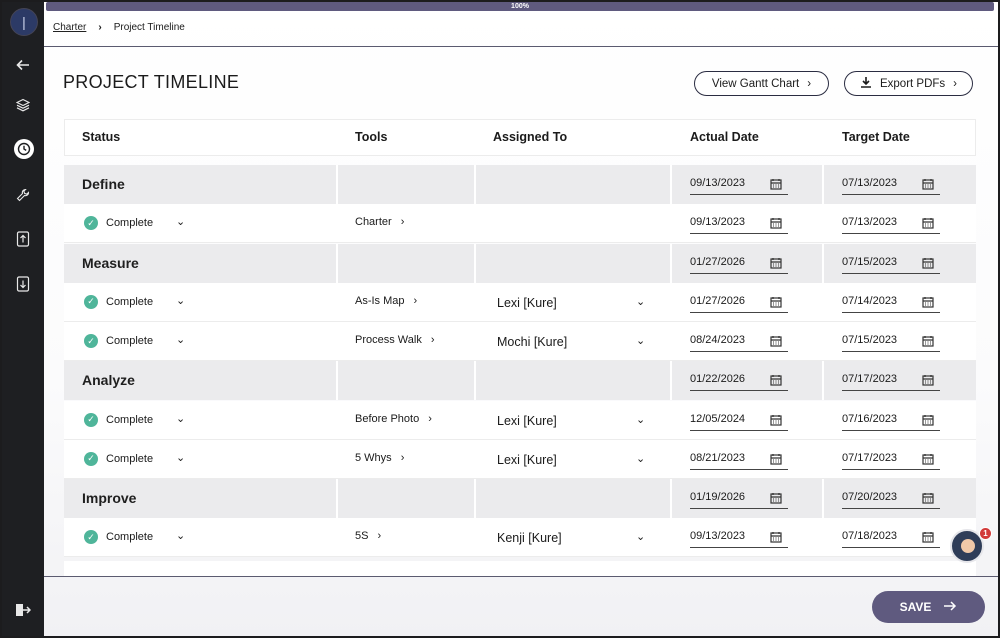  Describe the element at coordinates (915, 607) in the screenshot. I see `save-button-label: SAVE` at that location.